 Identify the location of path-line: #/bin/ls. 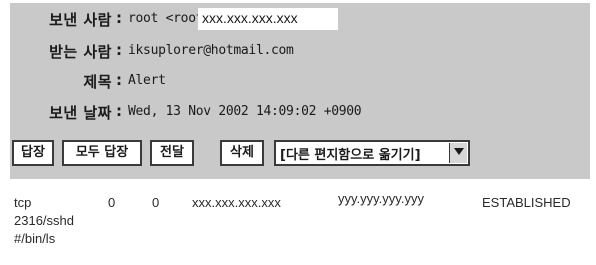
(35, 238).